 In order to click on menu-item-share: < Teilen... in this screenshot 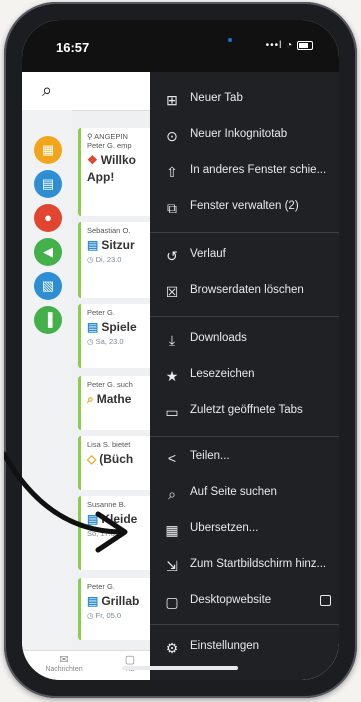, I will do `click(244, 458)`.